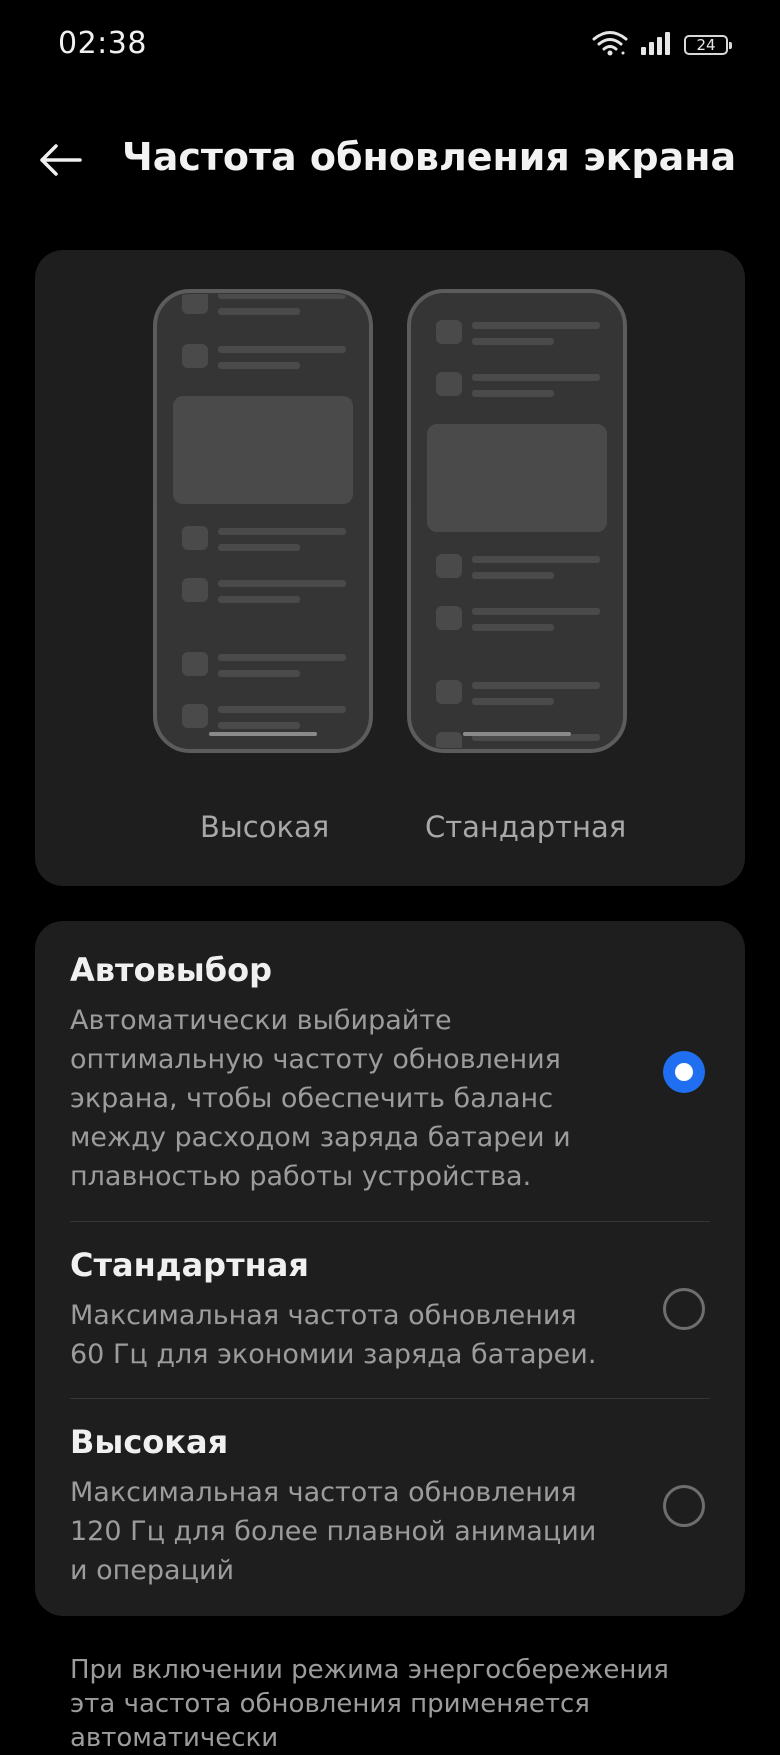 The width and height of the screenshot is (780, 1755). What do you see at coordinates (684, 1506) in the screenshot?
I see `option-high-radio` at bounding box center [684, 1506].